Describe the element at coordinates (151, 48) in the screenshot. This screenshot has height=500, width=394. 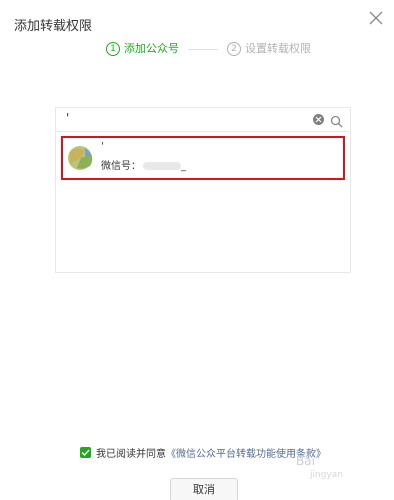
I see `step-label: 添加公众号` at that location.